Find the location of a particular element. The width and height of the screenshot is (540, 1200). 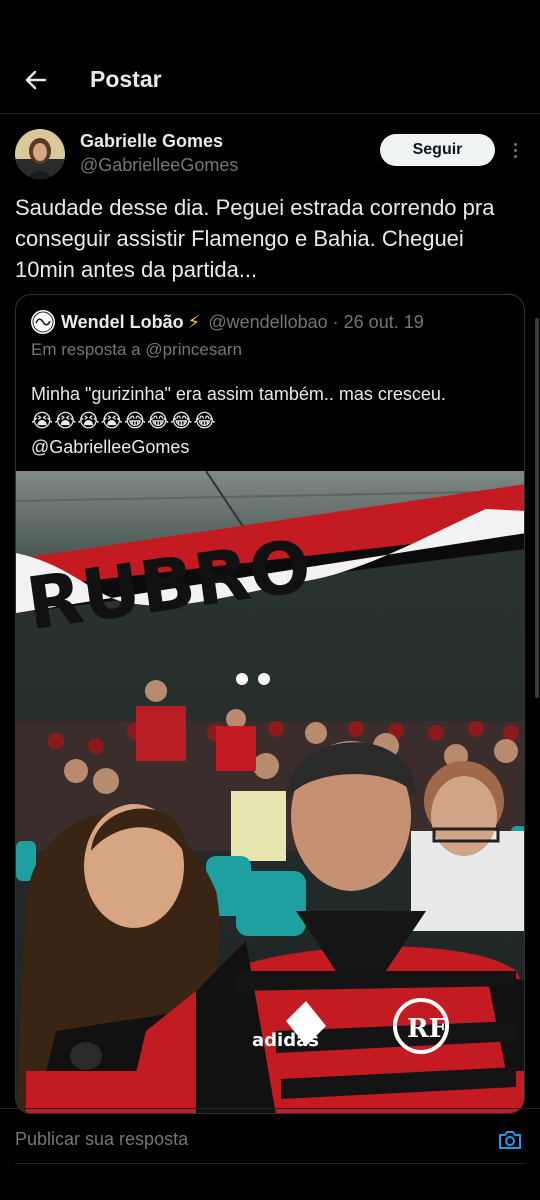

camera-button is located at coordinates (510, 1140).